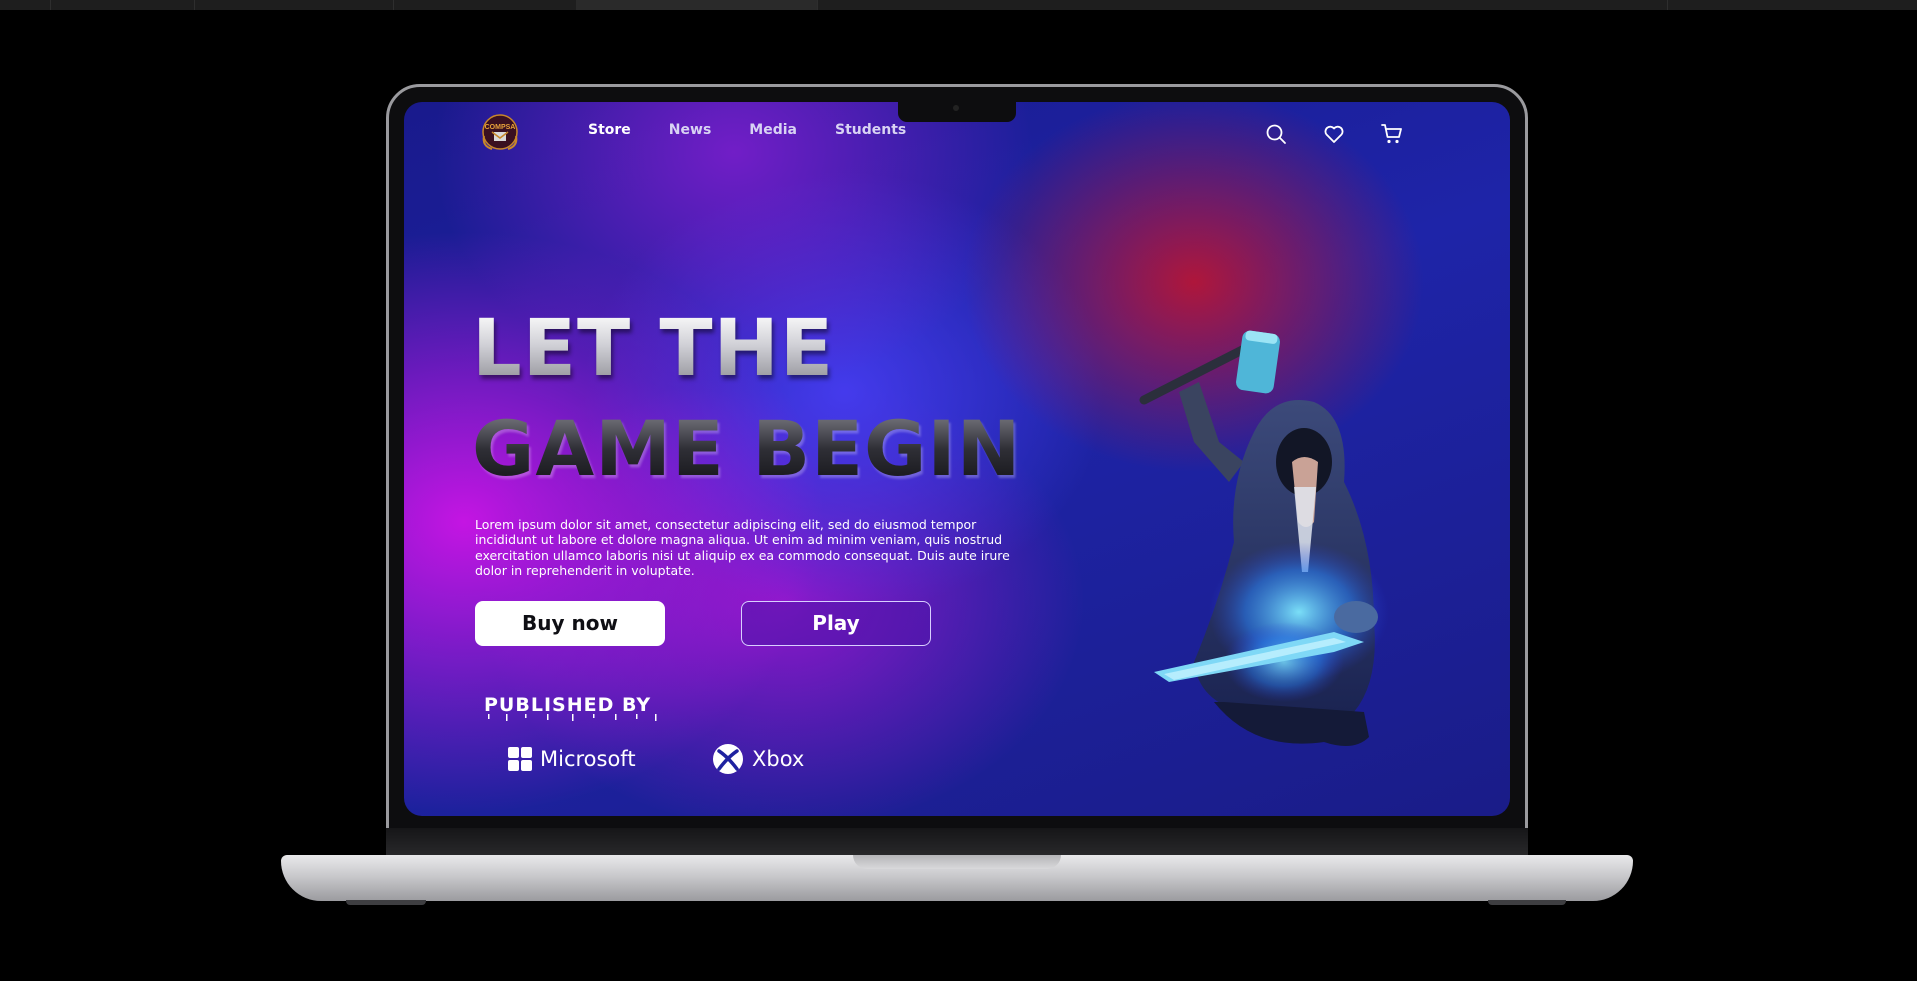  Describe the element at coordinates (957, 878) in the screenshot. I see `laptop-base` at that location.